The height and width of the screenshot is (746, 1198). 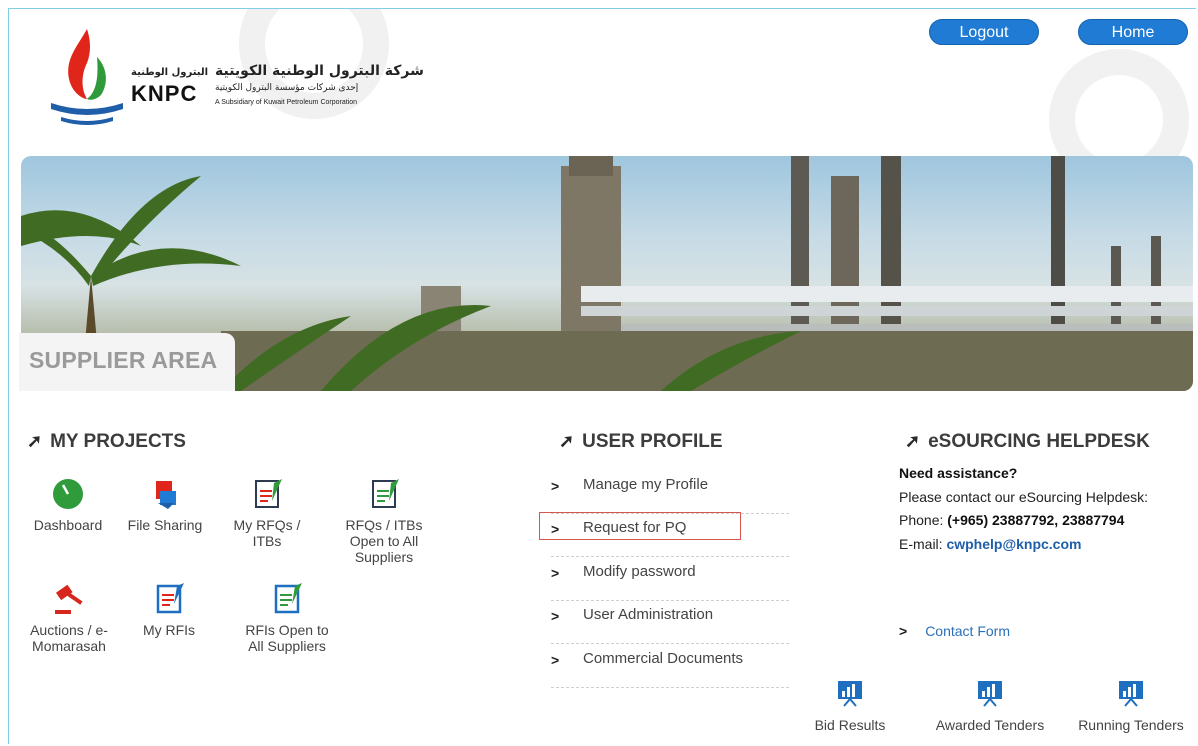 What do you see at coordinates (967, 631) in the screenshot?
I see `contact-form-label: Contact Form` at bounding box center [967, 631].